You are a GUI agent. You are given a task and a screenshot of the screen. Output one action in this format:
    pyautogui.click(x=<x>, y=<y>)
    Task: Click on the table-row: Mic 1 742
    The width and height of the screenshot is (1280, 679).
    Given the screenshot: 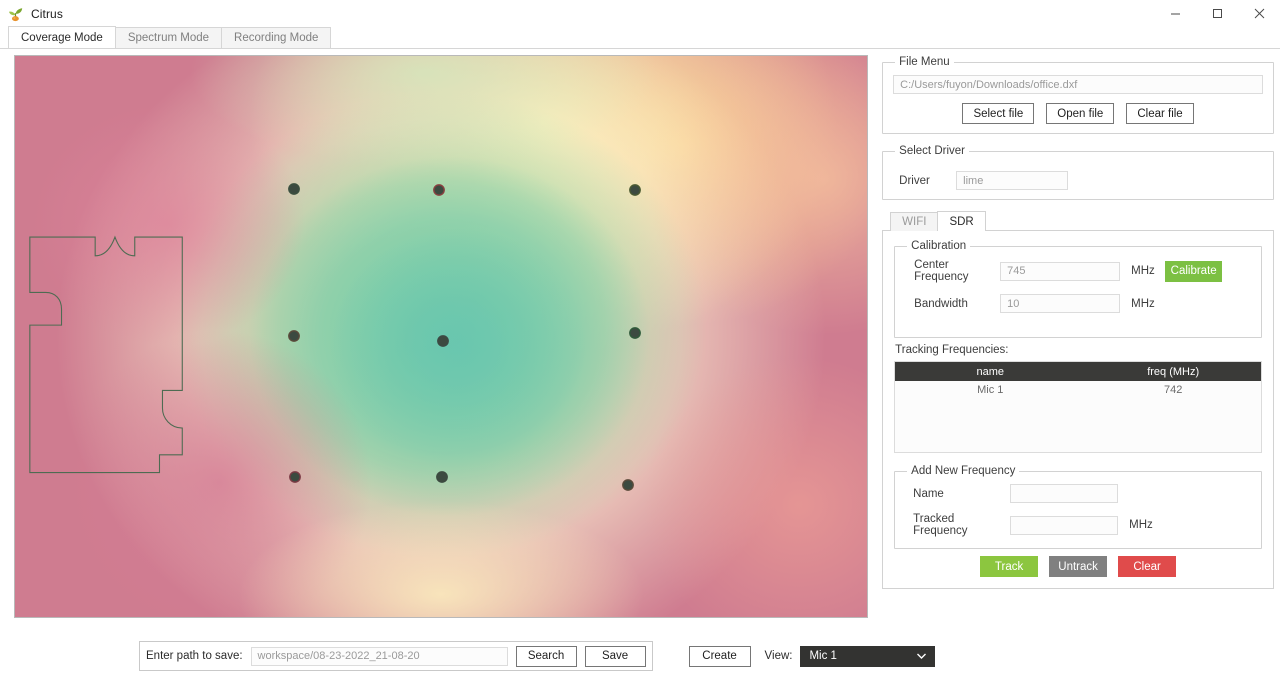 What is the action you would take?
    pyautogui.click(x=1078, y=390)
    